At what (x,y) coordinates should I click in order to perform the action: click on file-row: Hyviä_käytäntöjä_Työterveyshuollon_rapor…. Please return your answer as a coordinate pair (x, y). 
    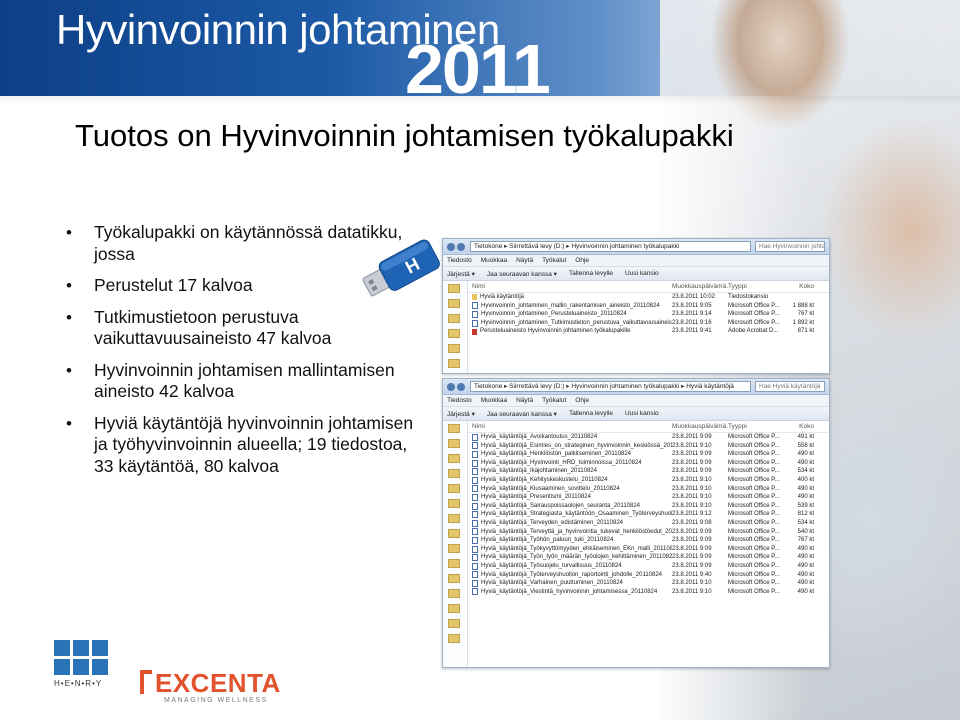
    Looking at the image, I should click on (648, 575).